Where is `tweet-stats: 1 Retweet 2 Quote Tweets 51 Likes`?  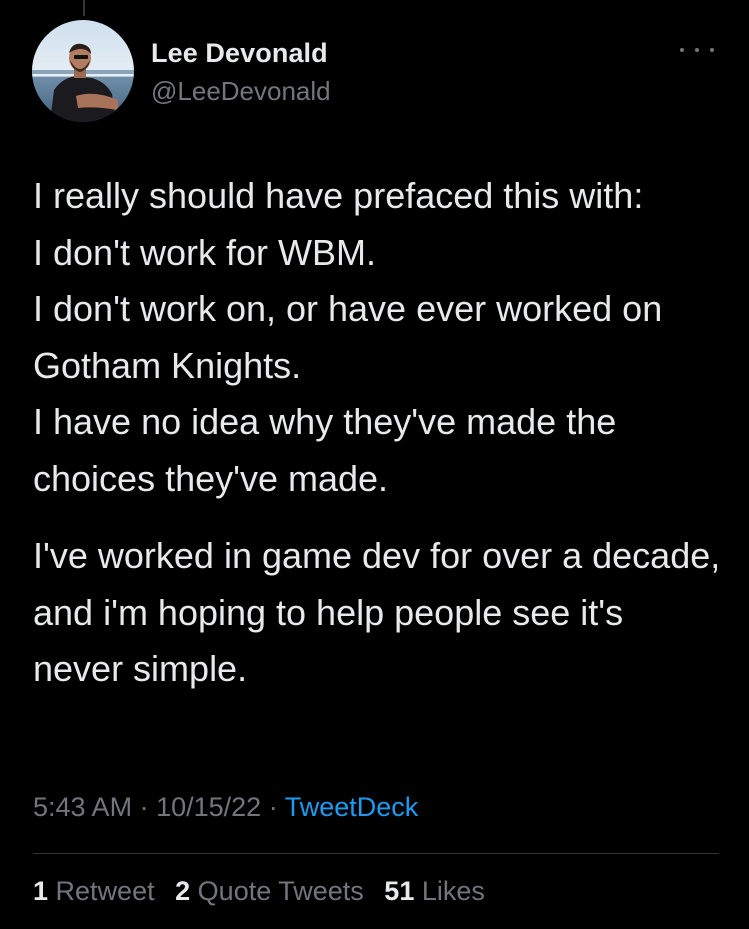 tweet-stats: 1 Retweet 2 Quote Tweets 51 Likes is located at coordinates (265, 891).